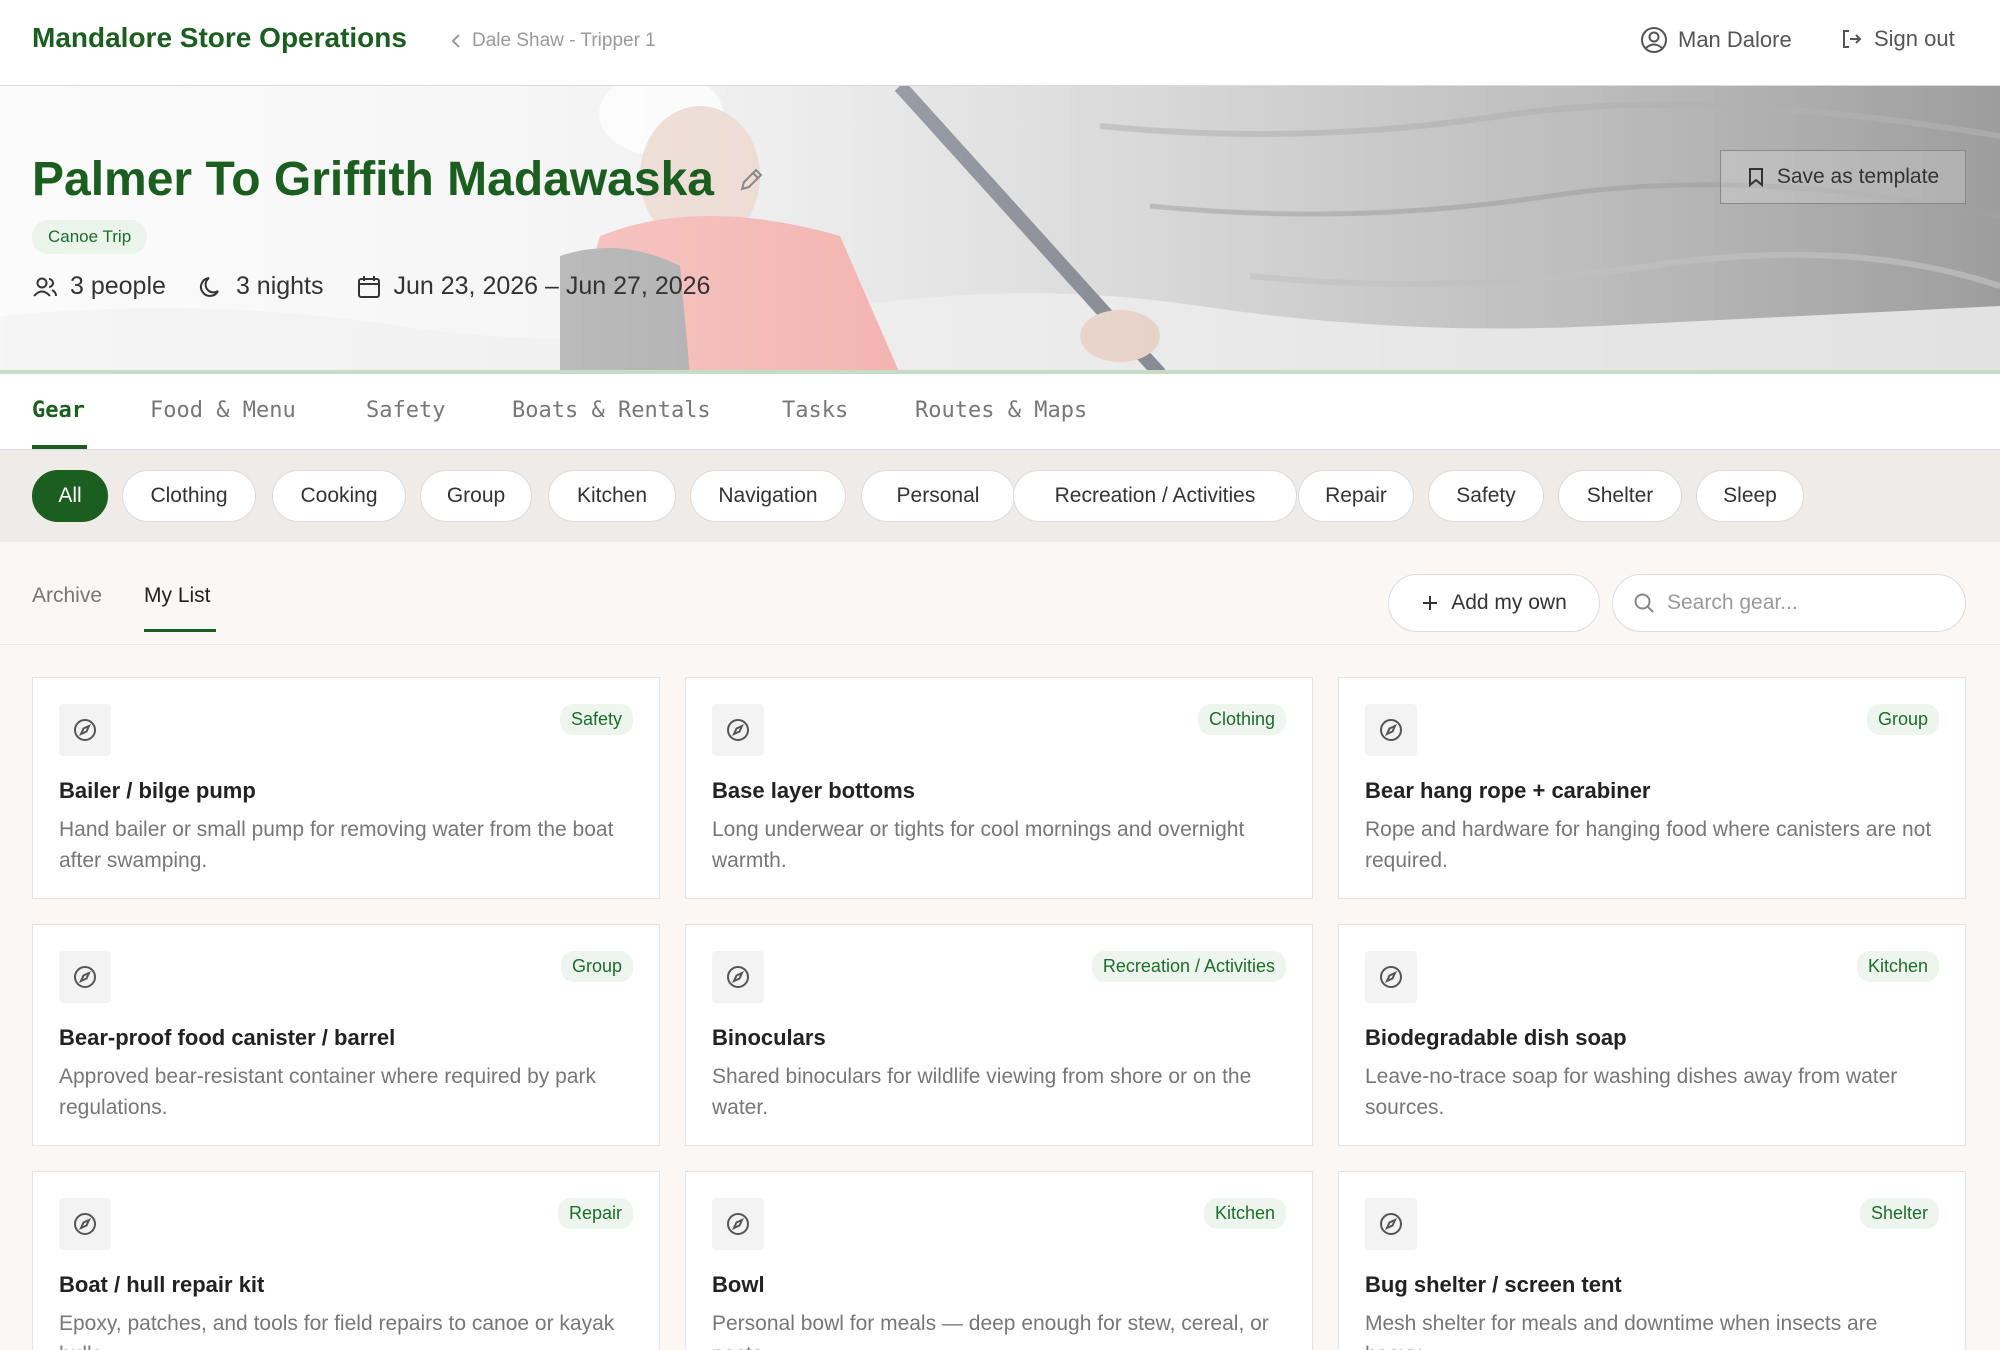  Describe the element at coordinates (738, 1284) in the screenshot. I see `item-title: Bowl` at that location.